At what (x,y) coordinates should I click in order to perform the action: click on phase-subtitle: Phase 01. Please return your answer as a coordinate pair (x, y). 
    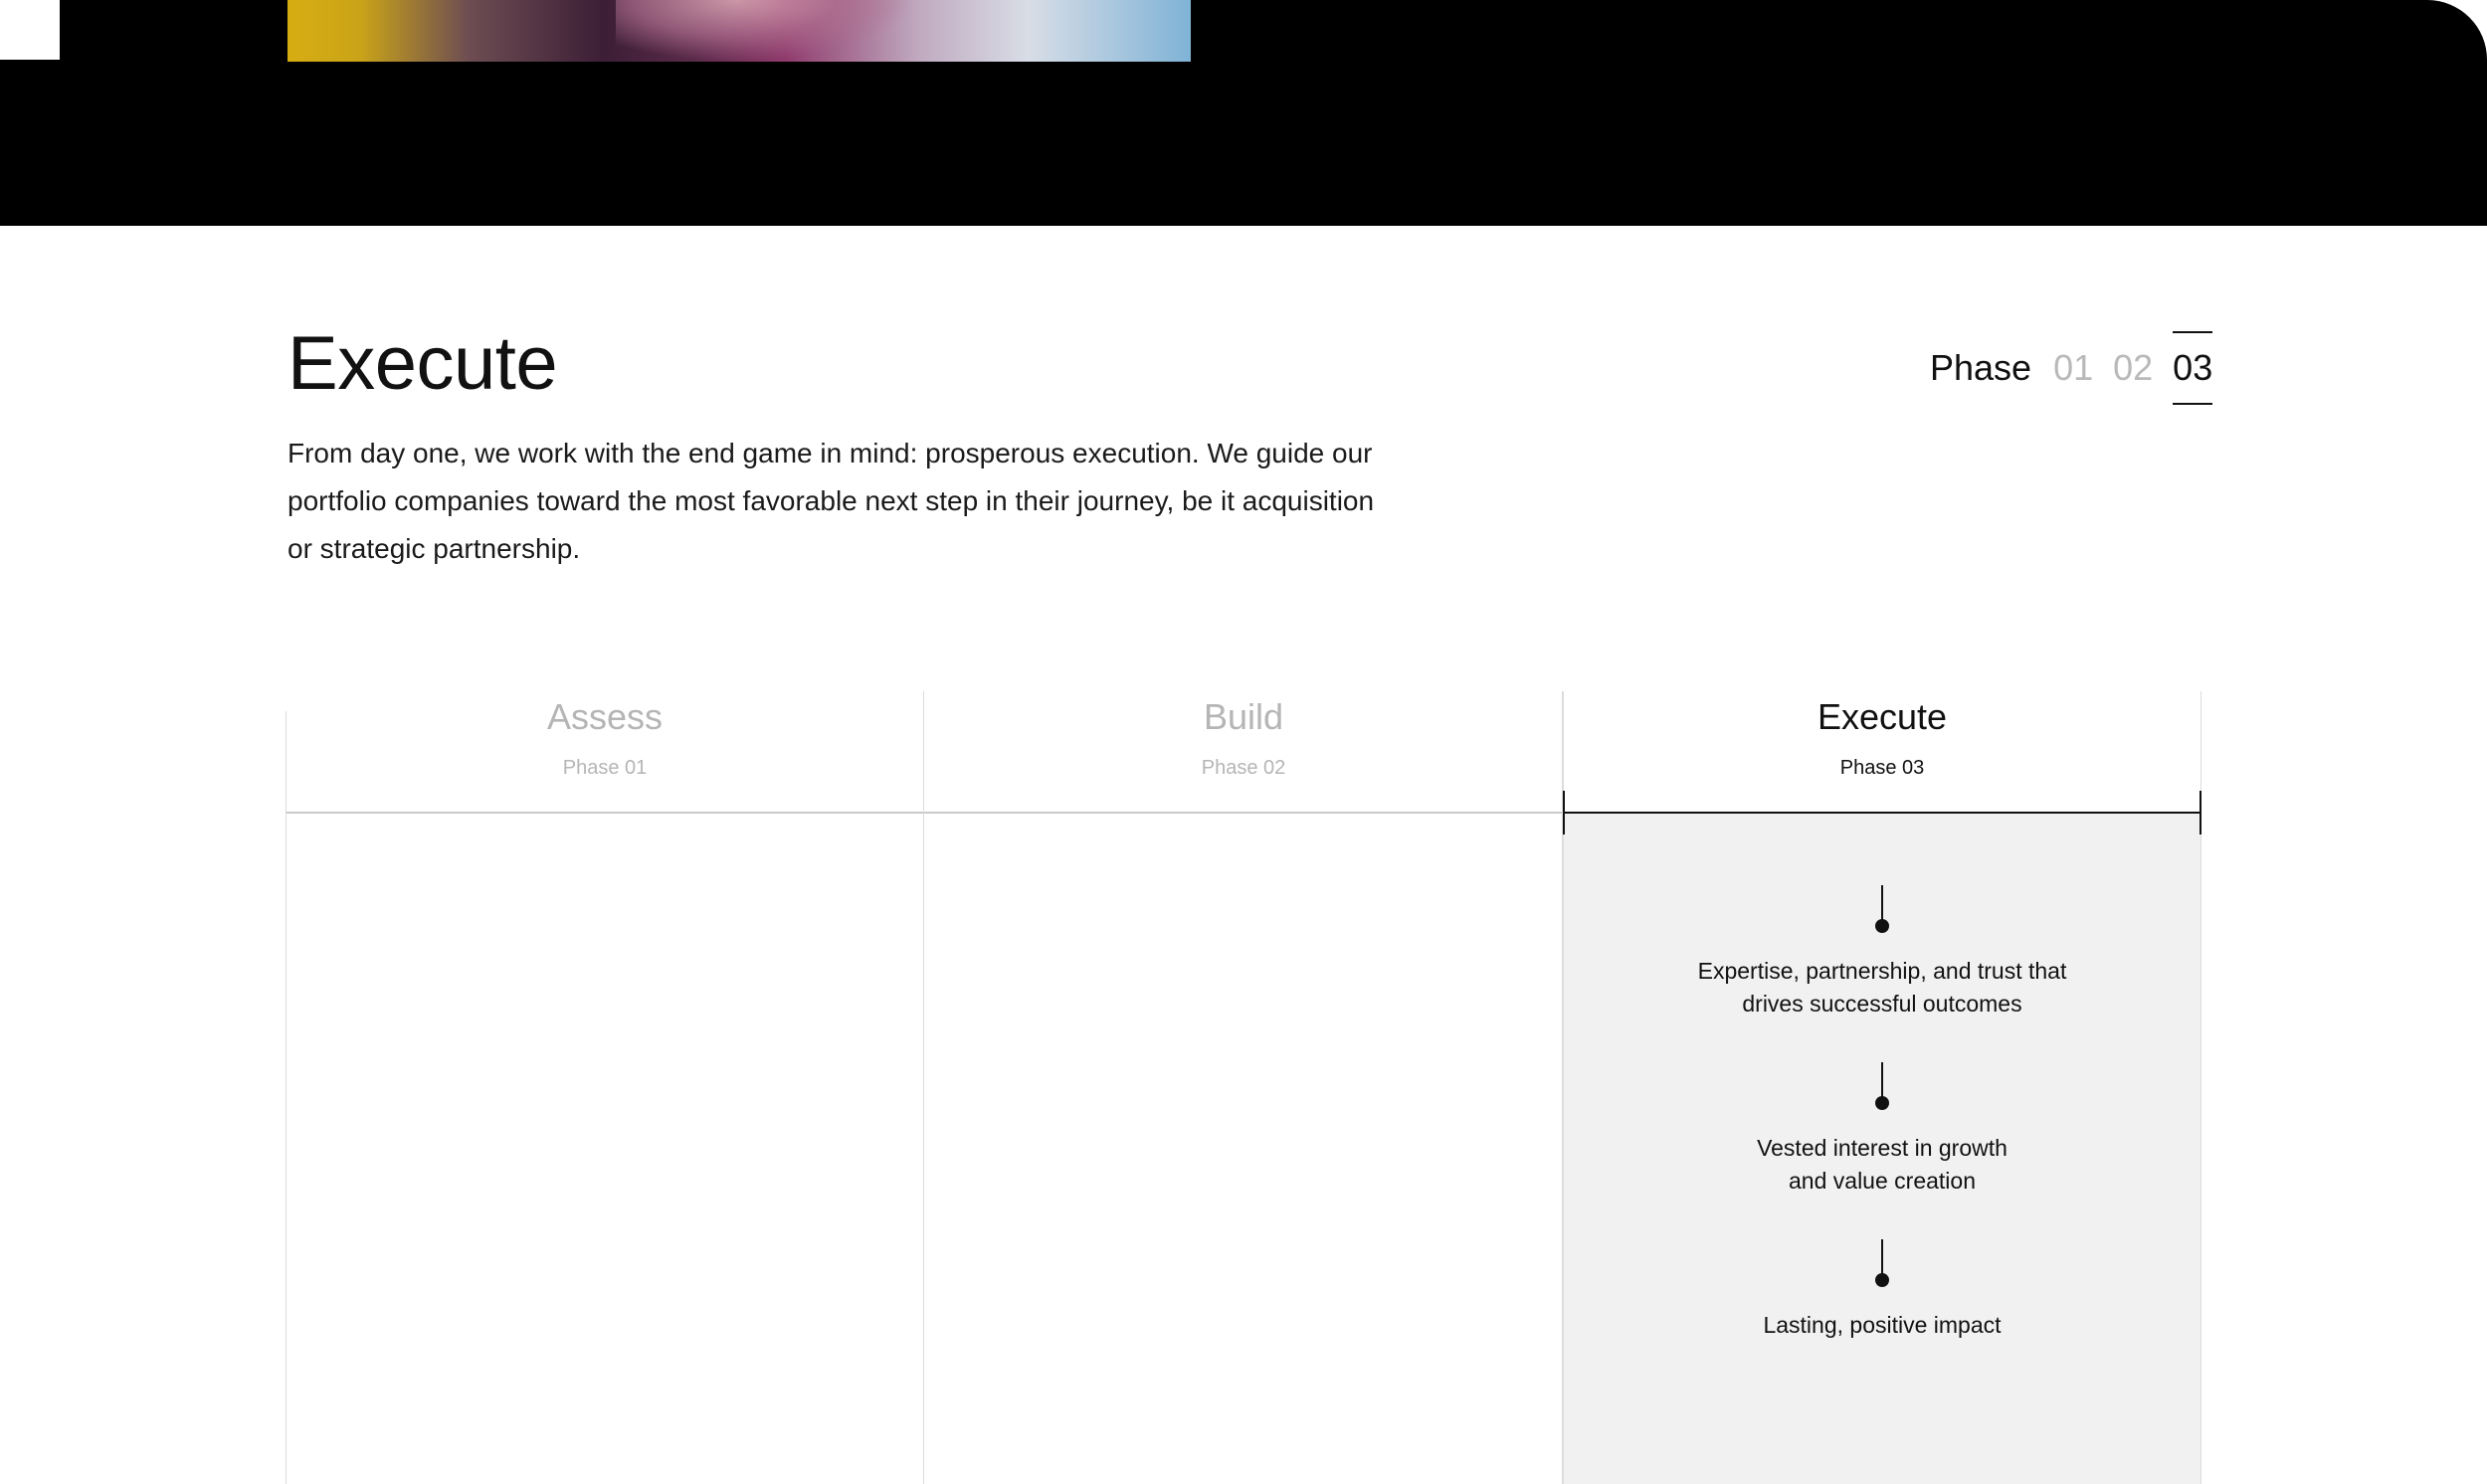
    Looking at the image, I should click on (605, 768).